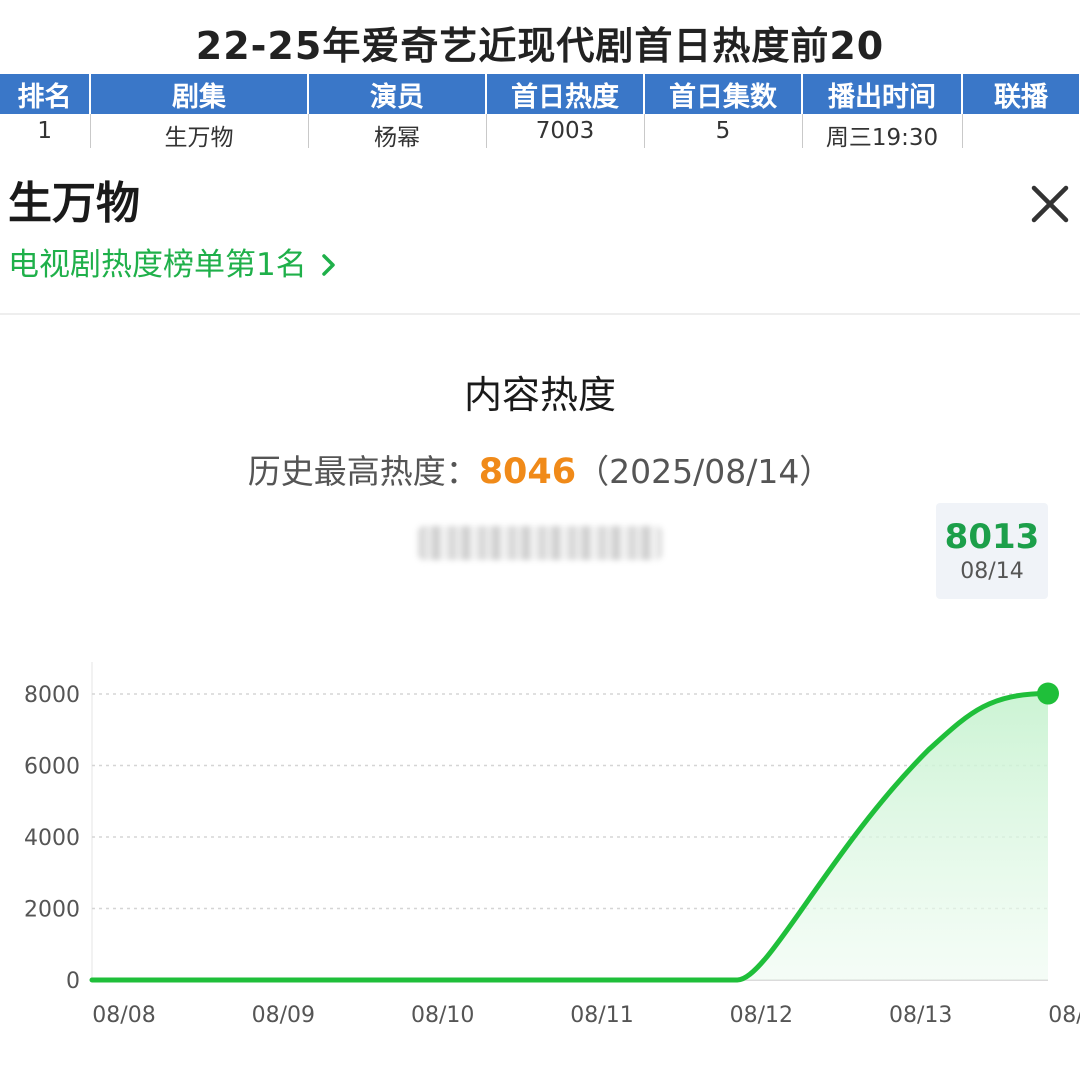 The image size is (1080, 1080). Describe the element at coordinates (601, 1015) in the screenshot. I see `x-tick-label: 08/11` at that location.